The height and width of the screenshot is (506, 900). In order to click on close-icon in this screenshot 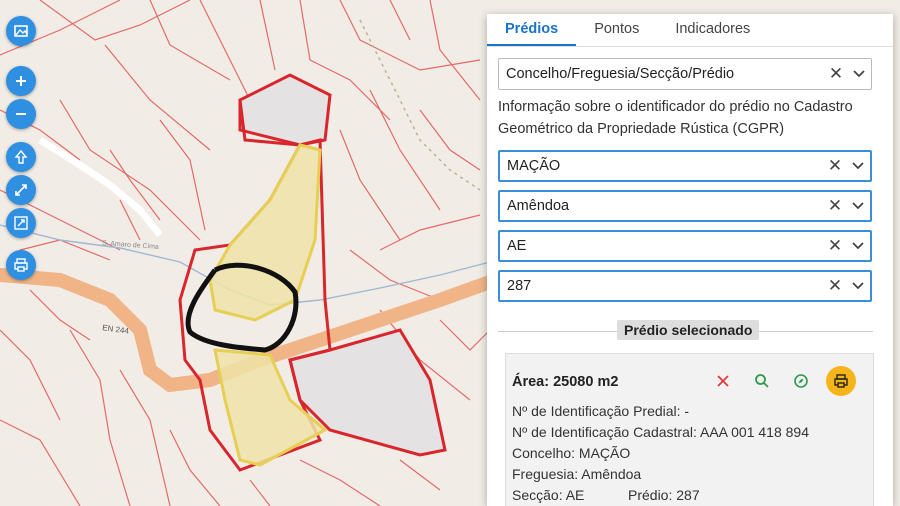, I will do `click(723, 381)`.